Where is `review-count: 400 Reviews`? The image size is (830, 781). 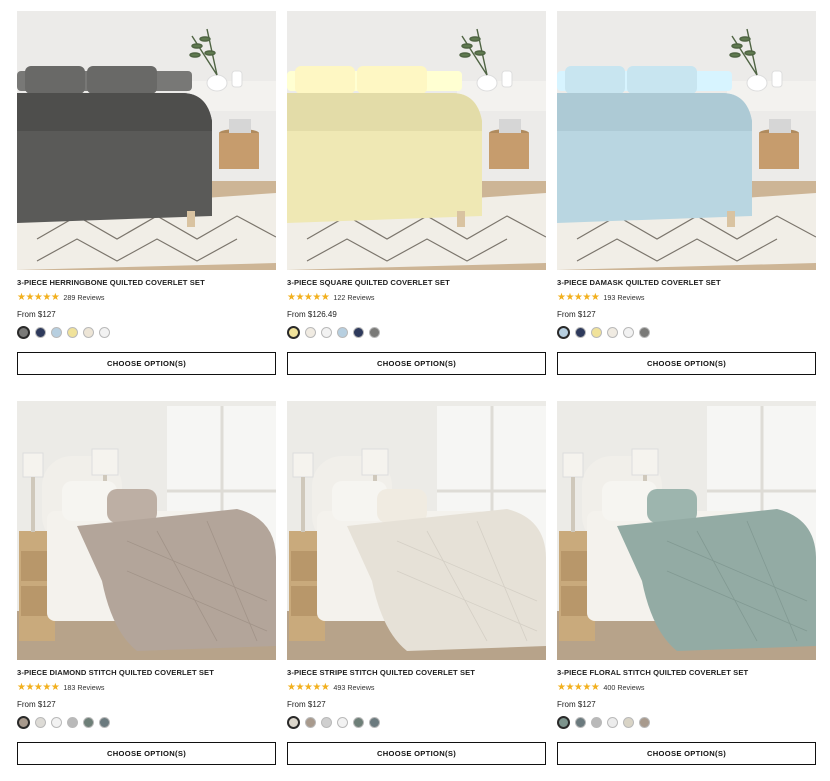
review-count: 400 Reviews is located at coordinates (623, 688).